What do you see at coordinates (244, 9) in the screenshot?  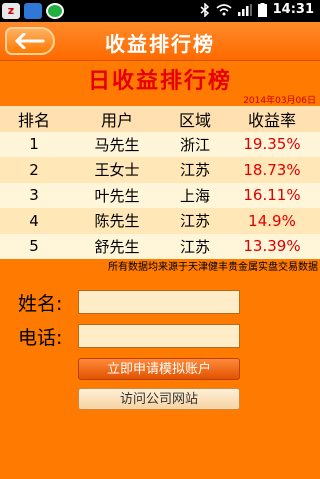 I see `signal-icon` at bounding box center [244, 9].